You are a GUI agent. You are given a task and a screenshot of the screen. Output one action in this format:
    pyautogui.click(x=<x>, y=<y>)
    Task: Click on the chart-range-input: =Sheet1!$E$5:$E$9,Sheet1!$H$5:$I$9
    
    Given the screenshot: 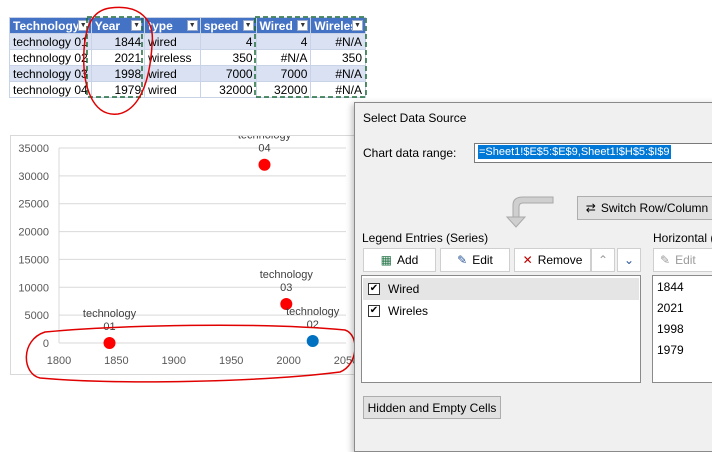 What is the action you would take?
    pyautogui.click(x=593, y=153)
    